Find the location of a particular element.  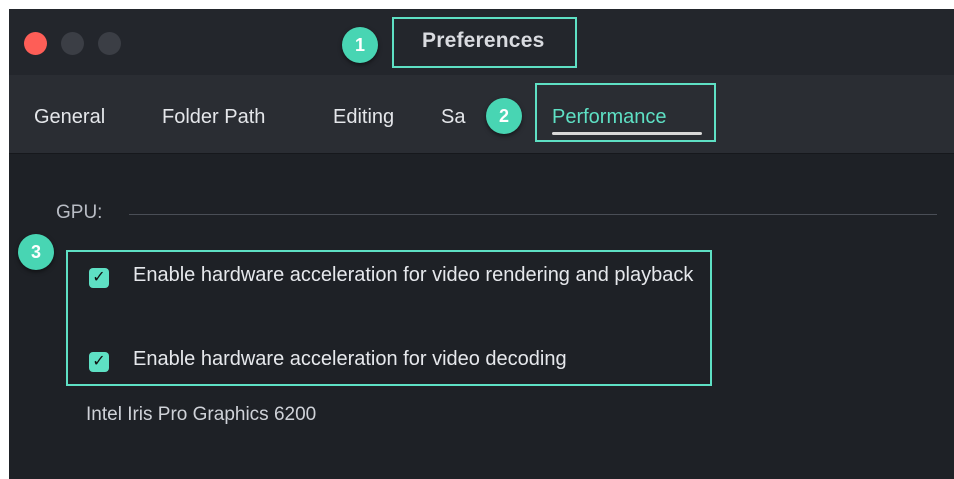

tab-save: Sa is located at coordinates (453, 117).